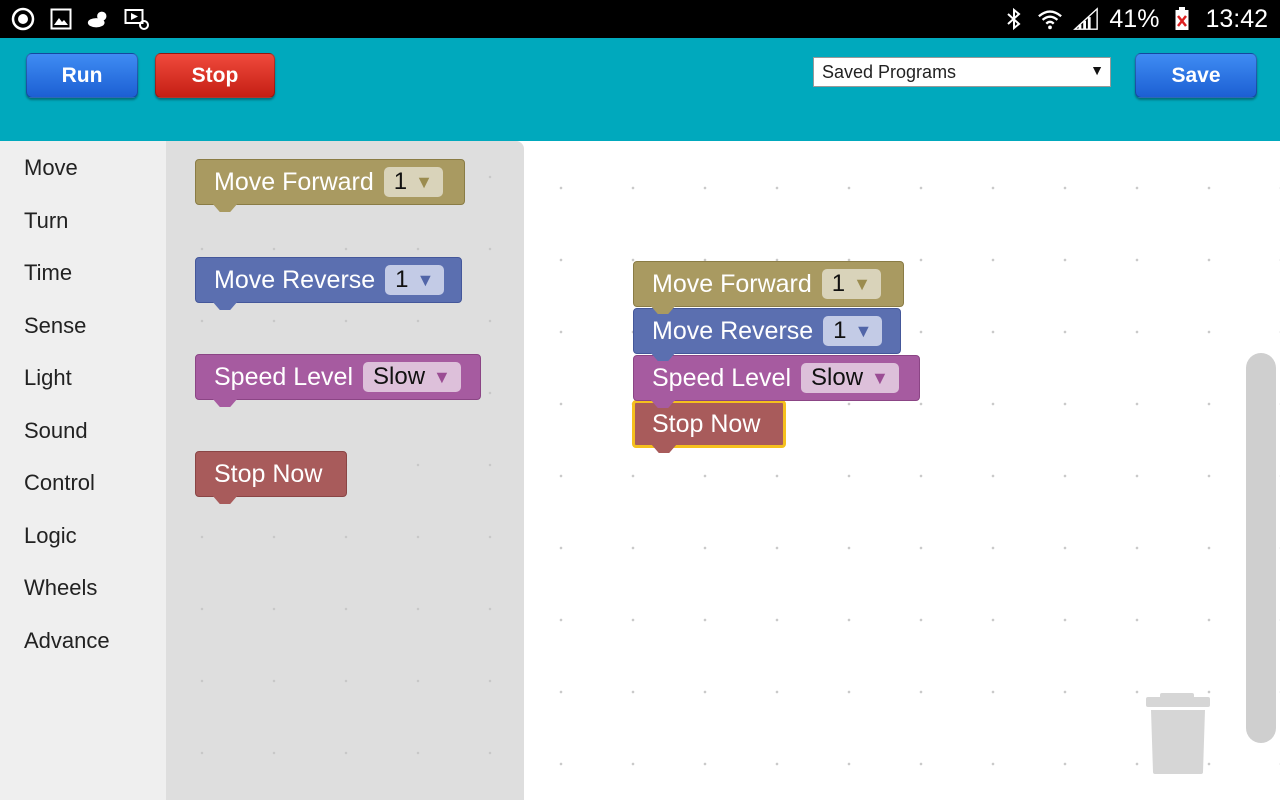 The image size is (1280, 800). I want to click on flyout-move-reverse-block: Move Reverse 1 ▼, so click(328, 283).